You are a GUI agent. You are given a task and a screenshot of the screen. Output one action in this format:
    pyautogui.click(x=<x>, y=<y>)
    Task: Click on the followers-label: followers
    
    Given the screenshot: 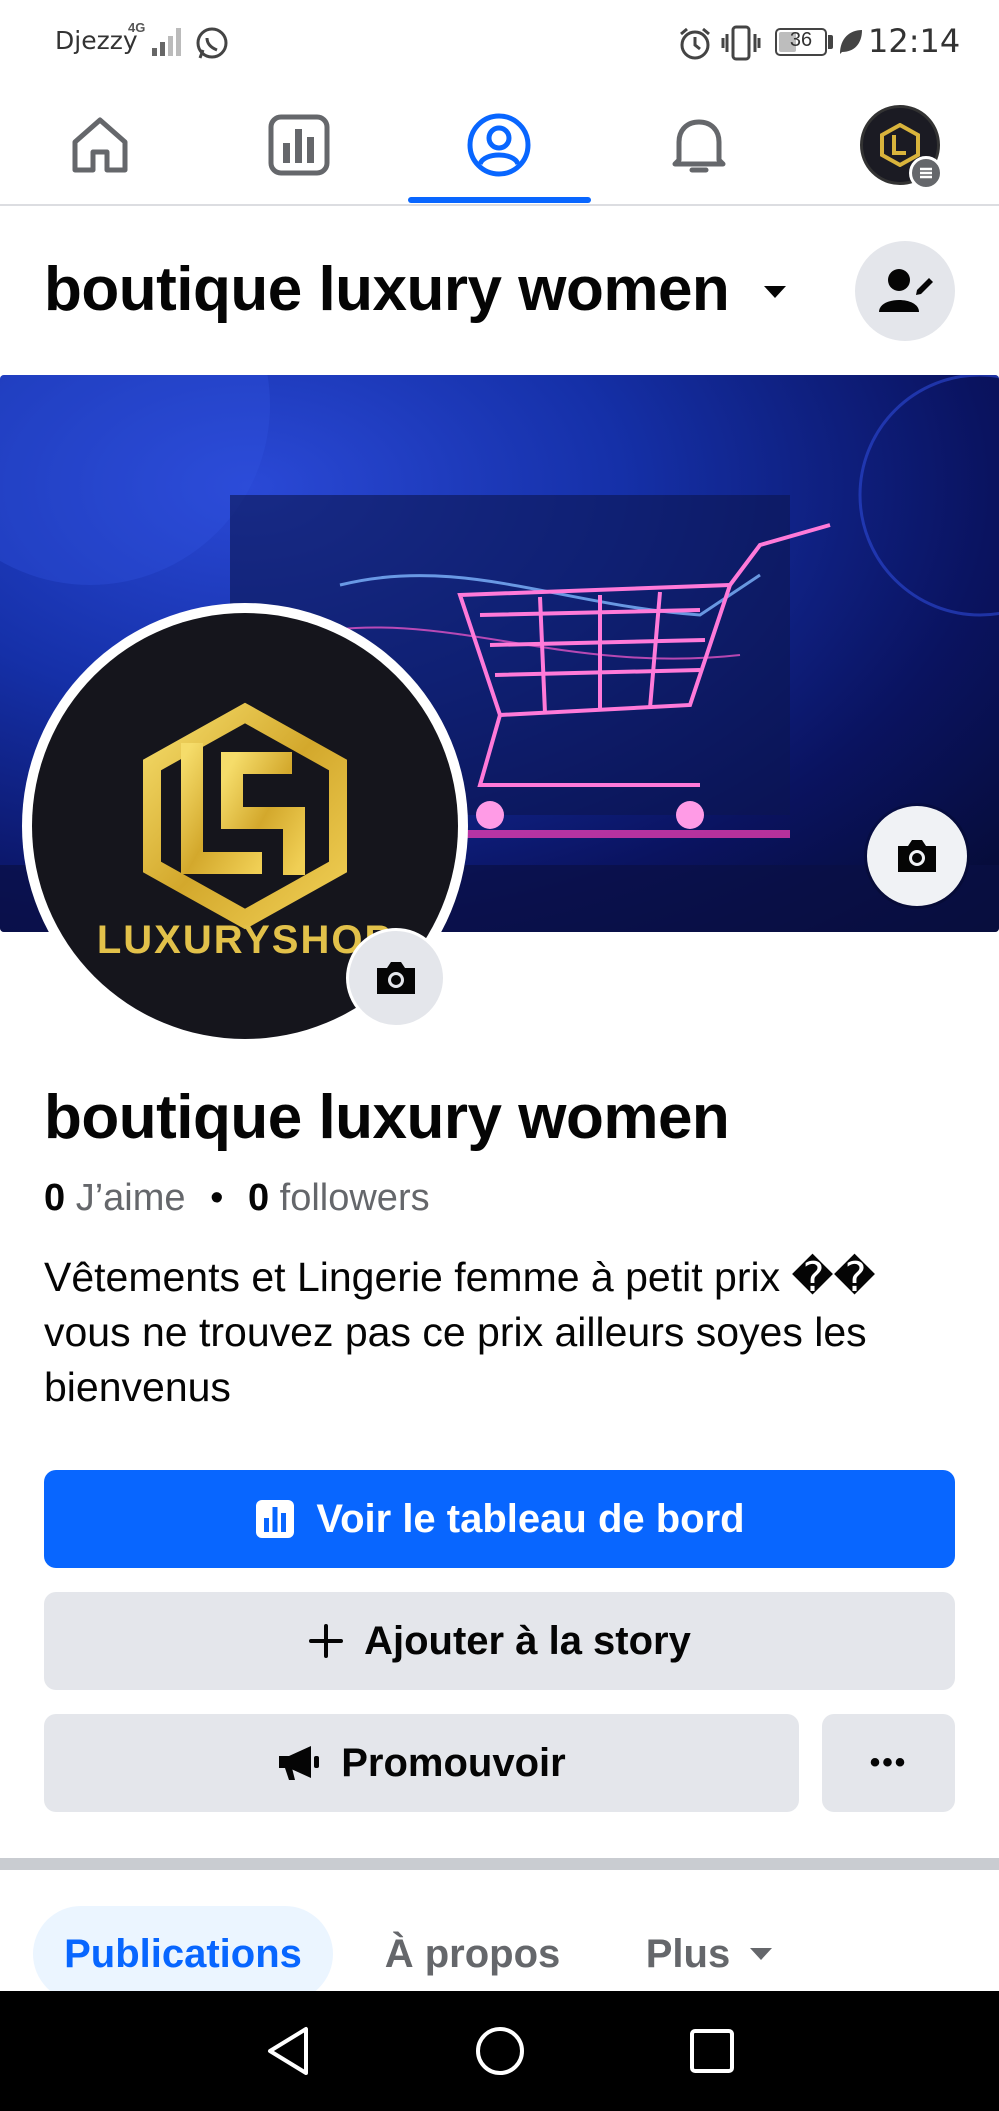 What is the action you would take?
    pyautogui.click(x=355, y=1198)
    